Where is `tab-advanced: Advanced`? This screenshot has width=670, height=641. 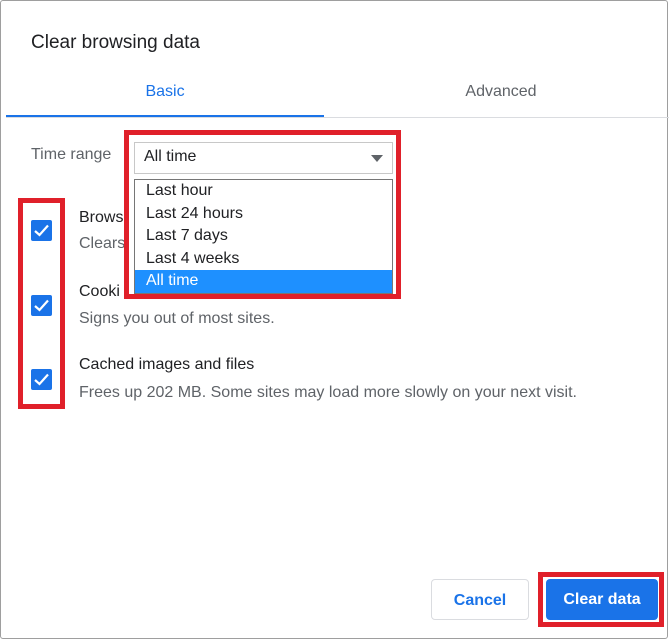
tab-advanced: Advanced is located at coordinates (501, 94).